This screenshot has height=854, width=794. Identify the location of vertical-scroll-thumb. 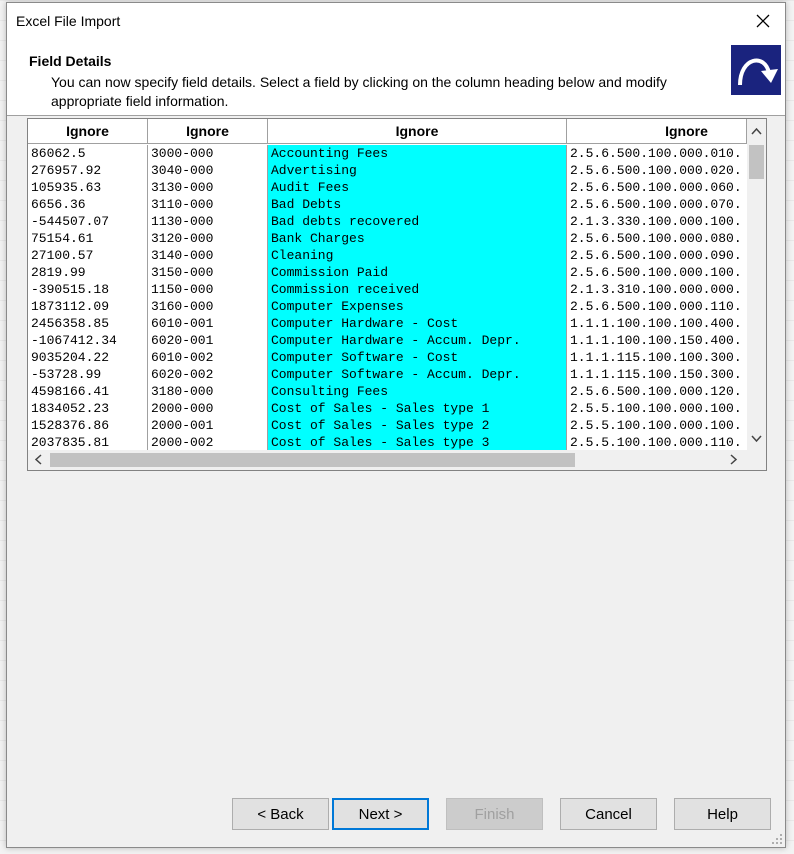
(756, 162).